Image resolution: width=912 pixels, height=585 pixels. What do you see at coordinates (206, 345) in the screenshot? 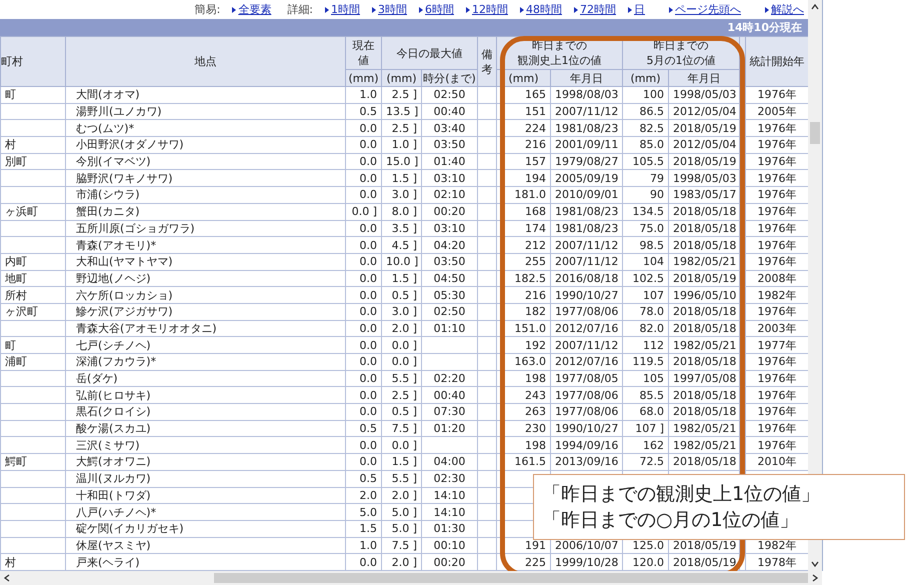
I see `station-cell: 七戸(シチノヘ)` at bounding box center [206, 345].